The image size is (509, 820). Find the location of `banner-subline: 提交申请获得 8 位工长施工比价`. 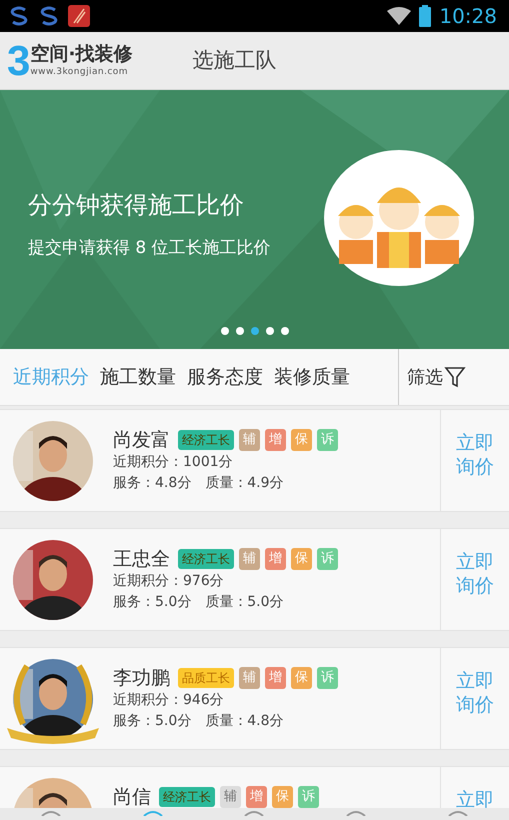

banner-subline: 提交申请获得 8 位工长施工比价 is located at coordinates (149, 248).